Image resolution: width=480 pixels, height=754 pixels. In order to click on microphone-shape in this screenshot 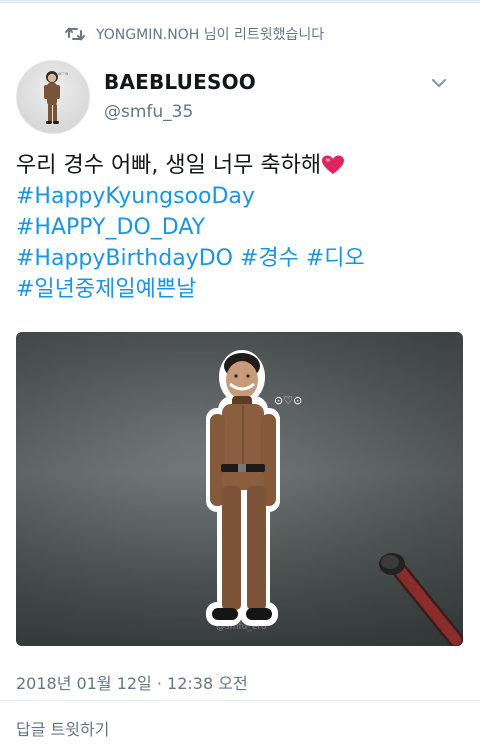, I will do `click(421, 599)`.